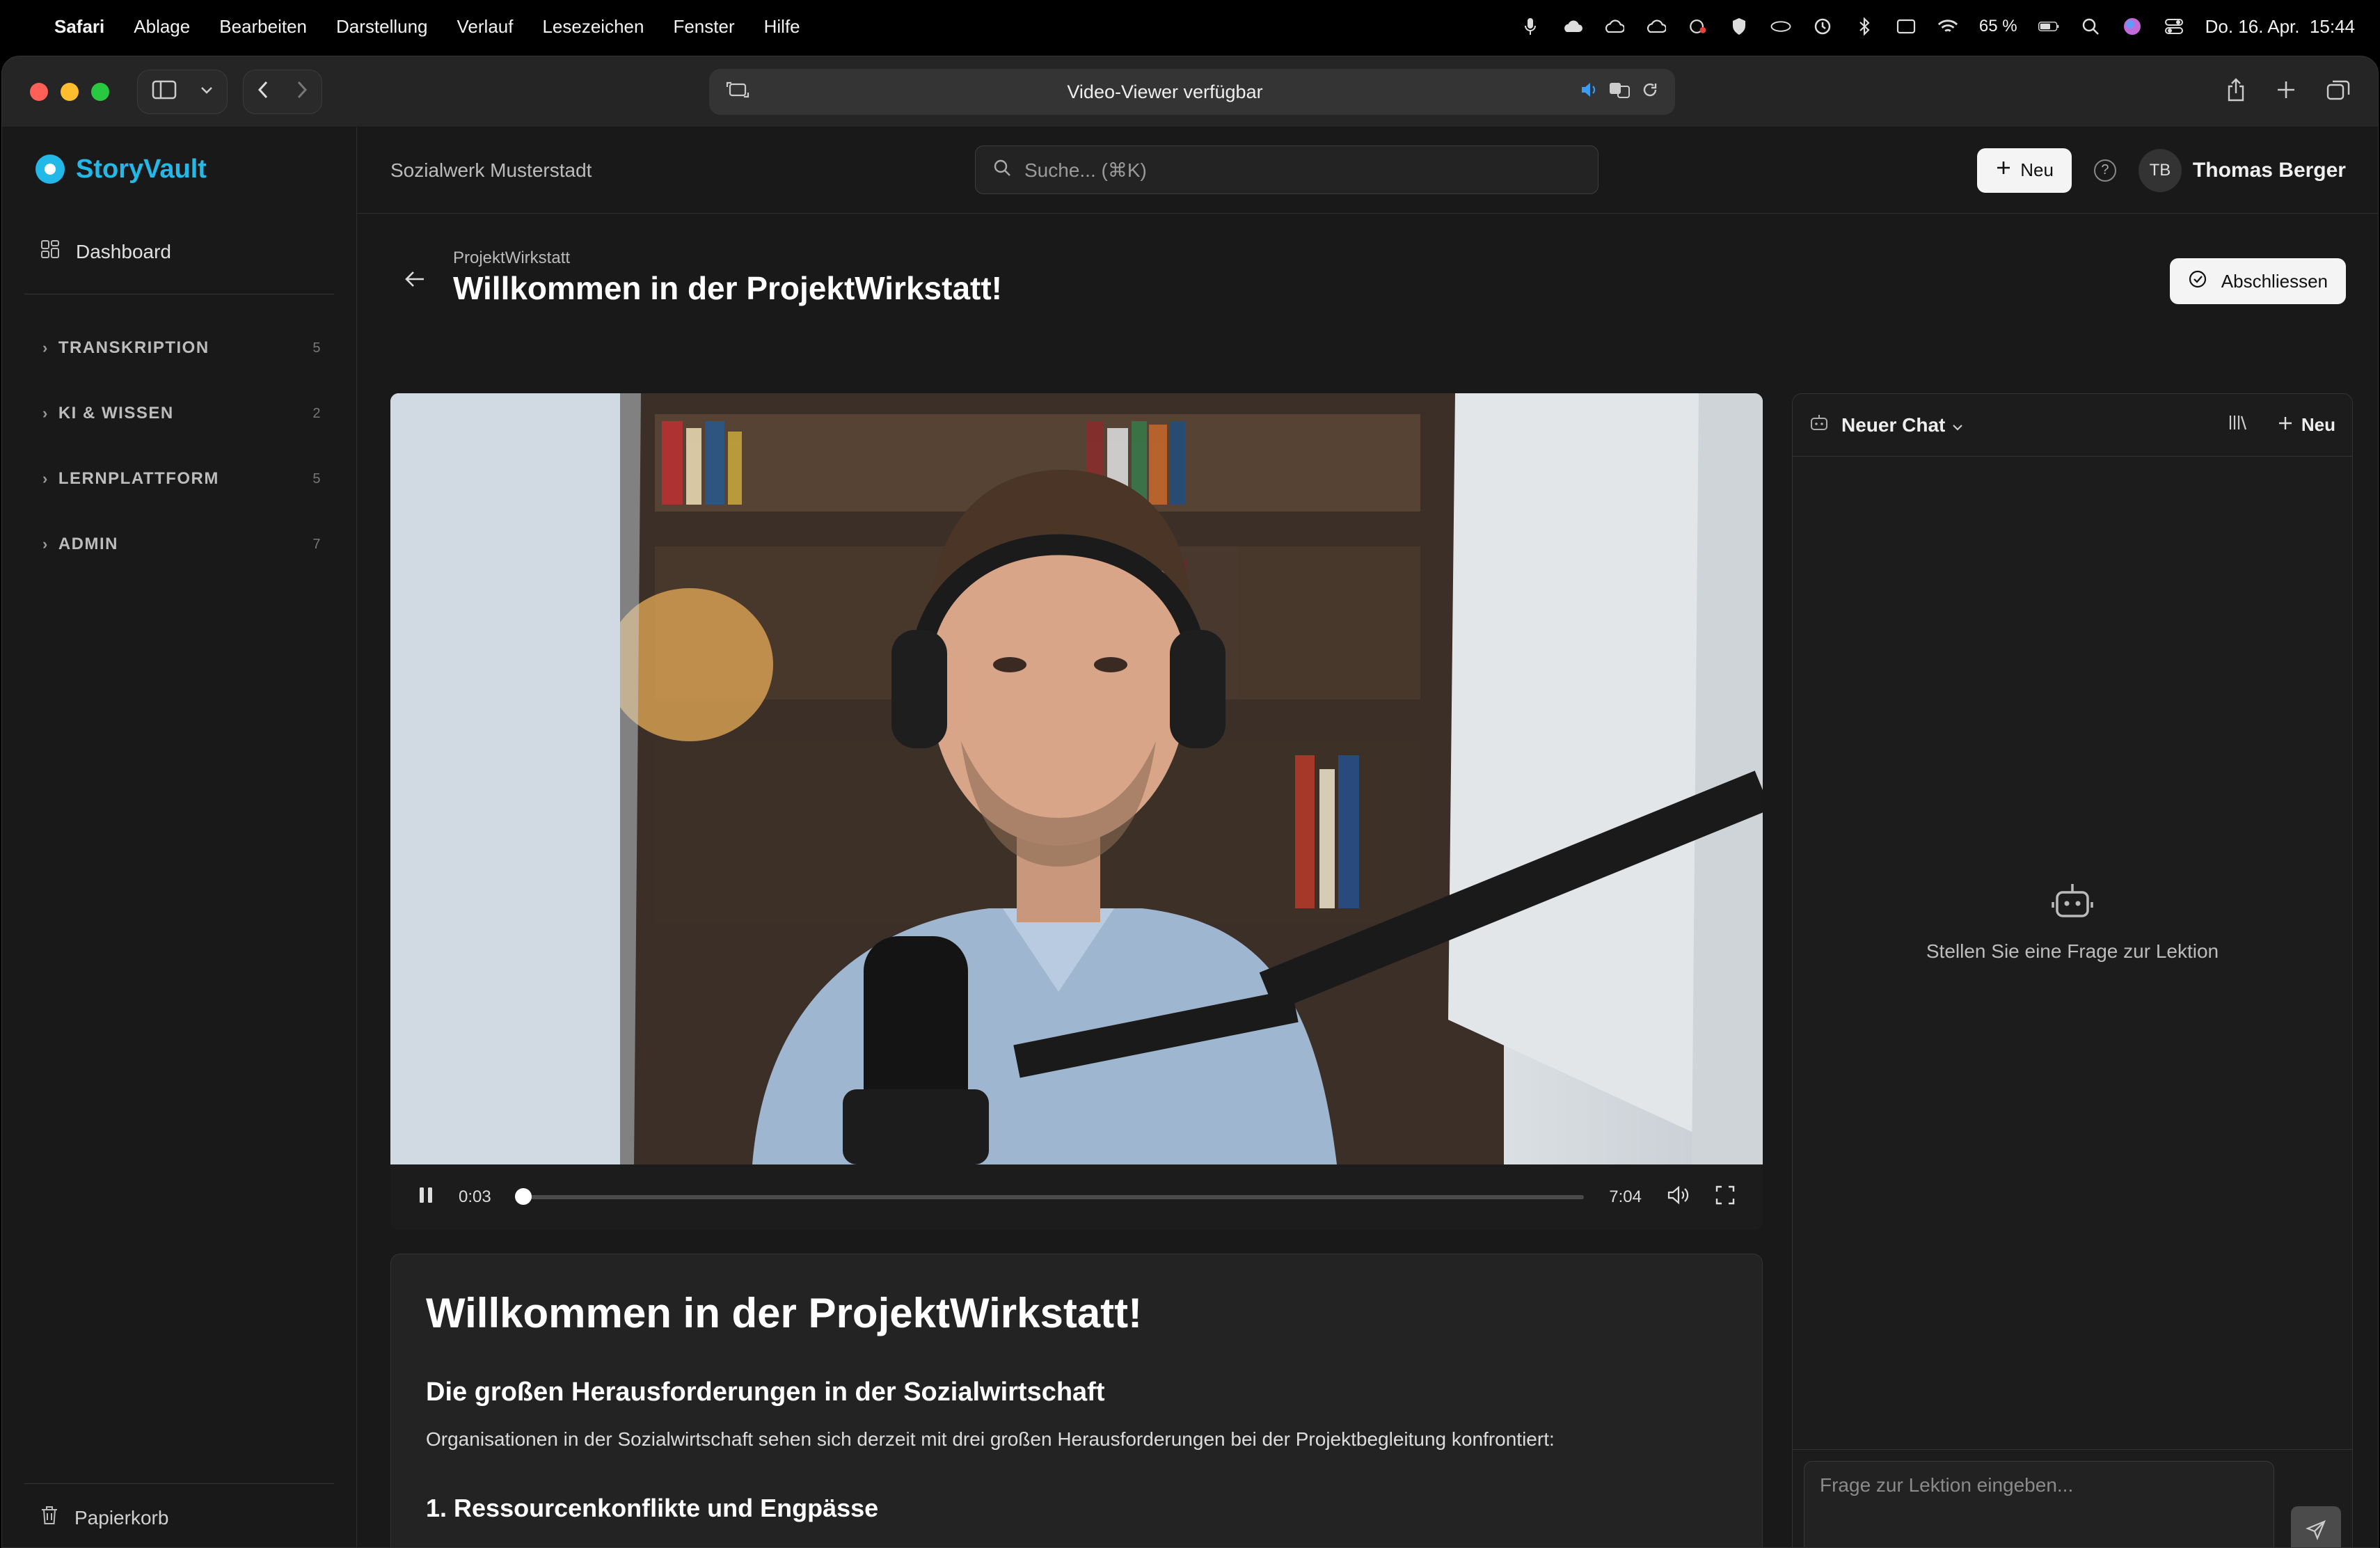 Image resolution: width=2380 pixels, height=1548 pixels. I want to click on spotlight-search-icon, so click(2090, 26).